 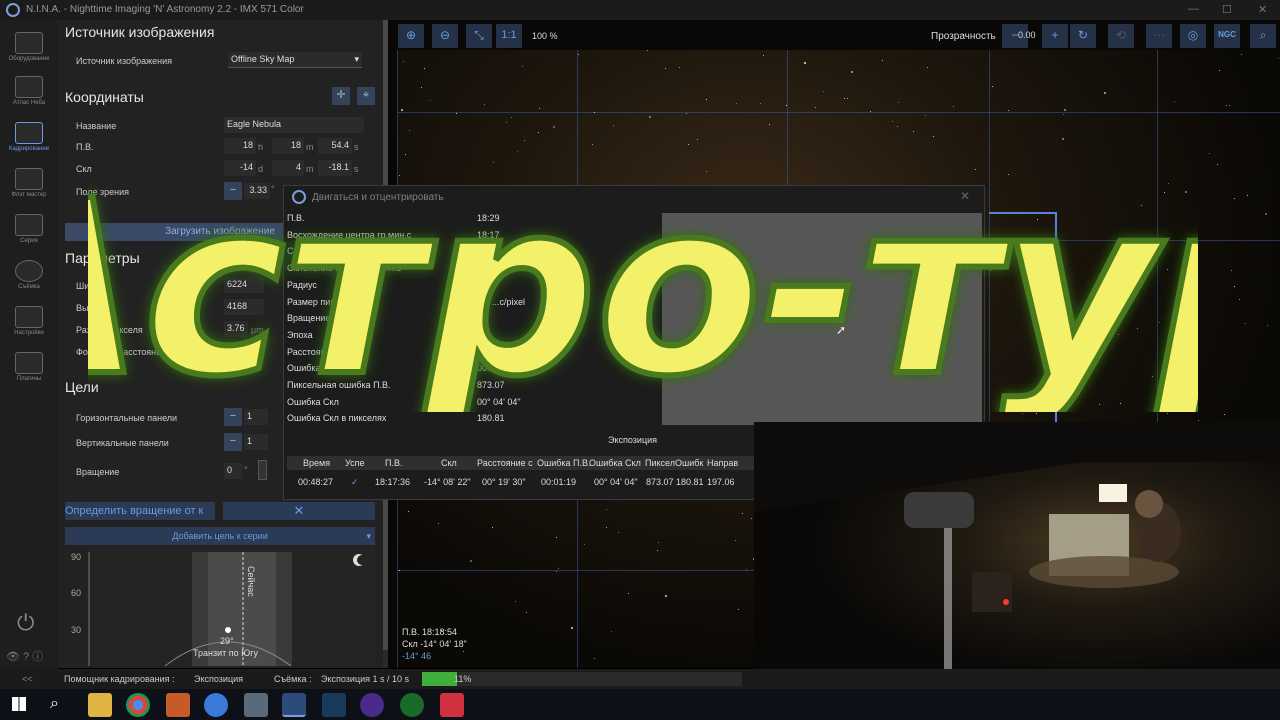 What do you see at coordinates (479, 36) in the screenshot?
I see `fit-icon: ⤡` at bounding box center [479, 36].